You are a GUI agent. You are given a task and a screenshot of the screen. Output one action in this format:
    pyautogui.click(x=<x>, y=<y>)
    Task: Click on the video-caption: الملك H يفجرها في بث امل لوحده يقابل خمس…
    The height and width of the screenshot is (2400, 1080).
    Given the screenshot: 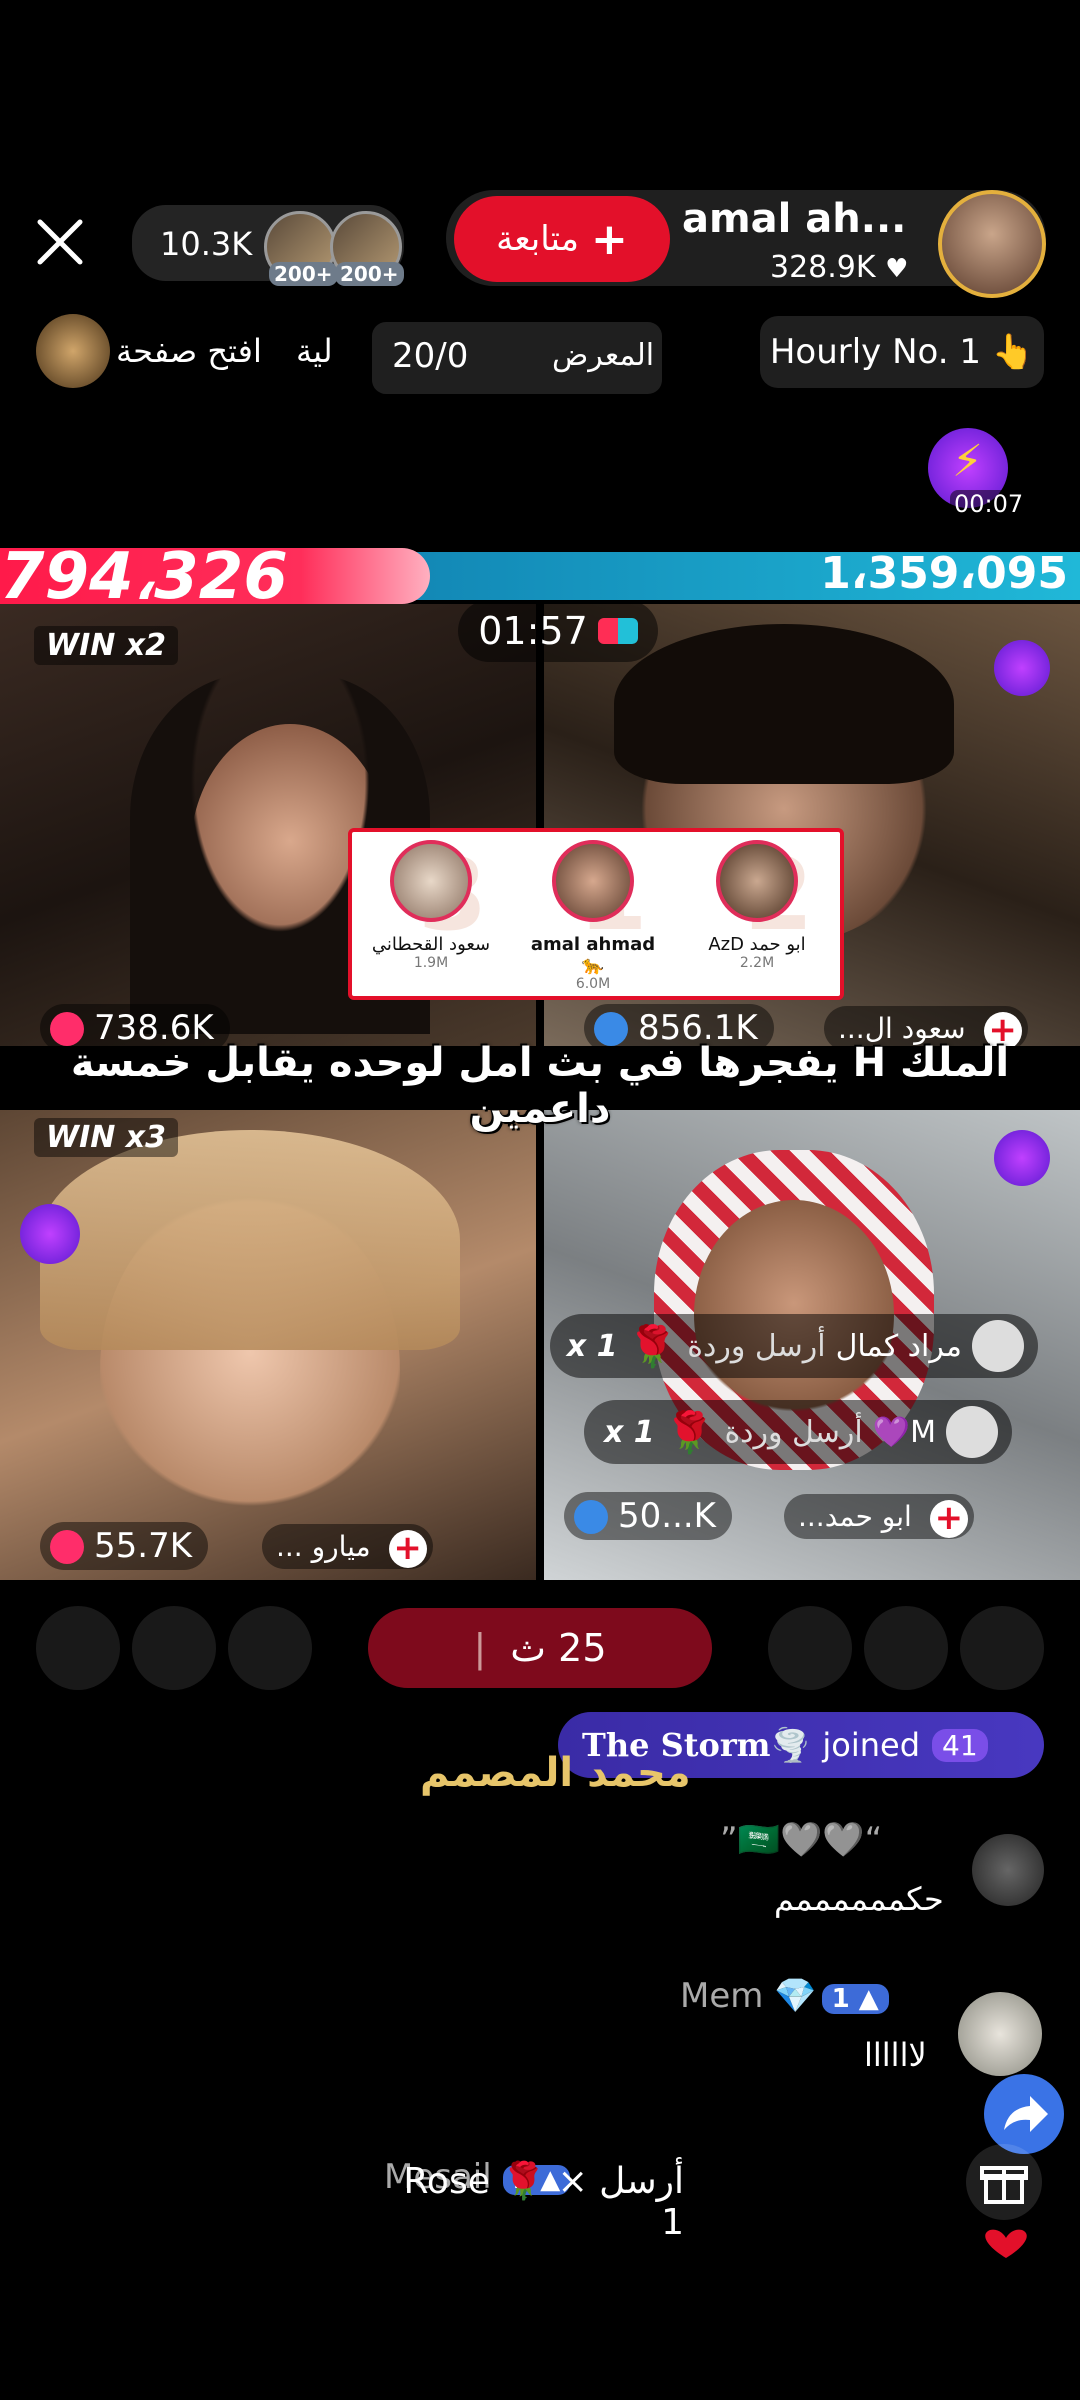 What is the action you would take?
    pyautogui.click(x=540, y=1086)
    